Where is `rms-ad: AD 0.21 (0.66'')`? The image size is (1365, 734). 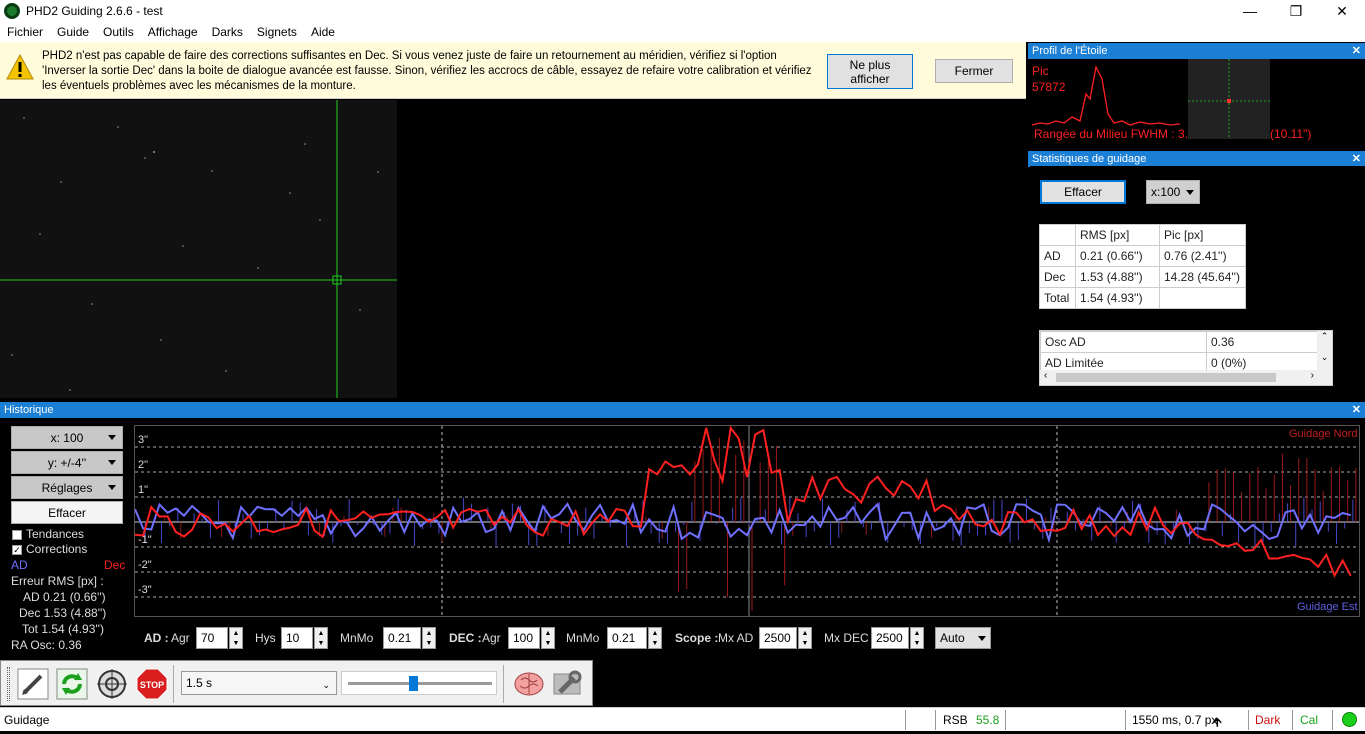
rms-ad: AD 0.21 (0.66'') is located at coordinates (64, 597).